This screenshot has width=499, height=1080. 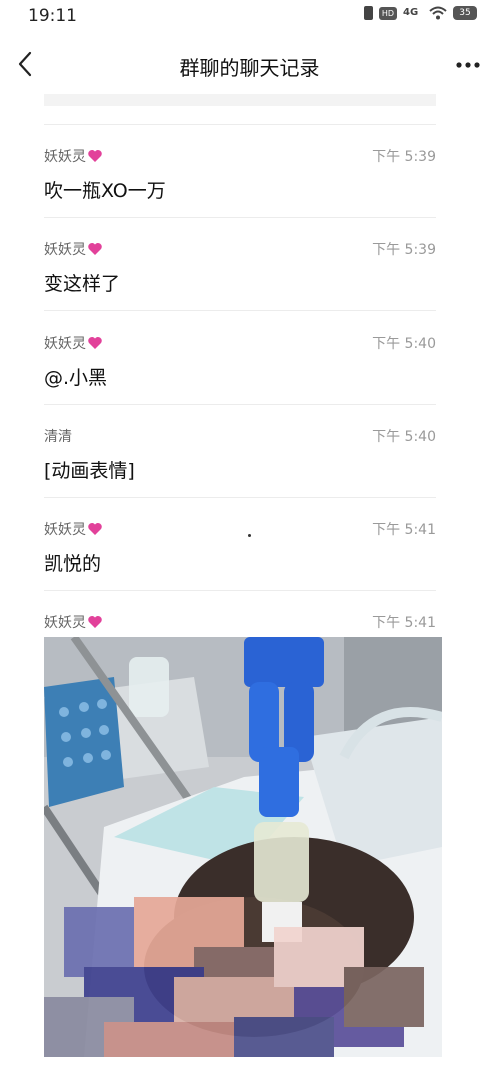 I want to click on list-item: 妖妖灵 下午 5:41, so click(x=240, y=623).